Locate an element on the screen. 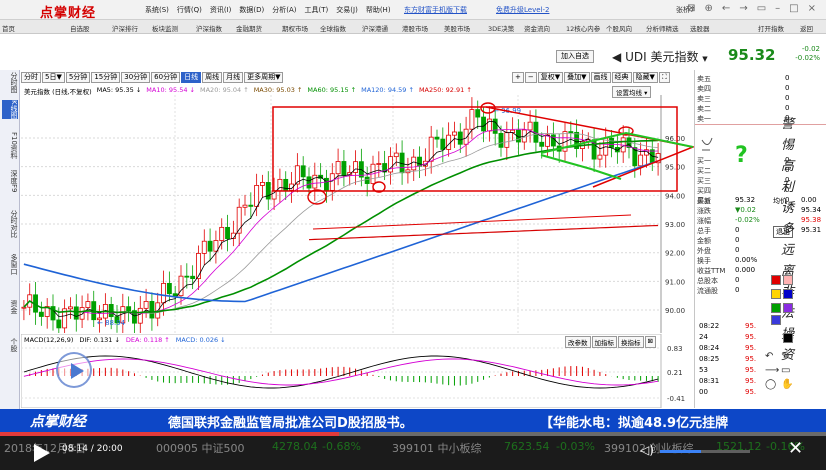  macd-button: 加指标 is located at coordinates (604, 342).